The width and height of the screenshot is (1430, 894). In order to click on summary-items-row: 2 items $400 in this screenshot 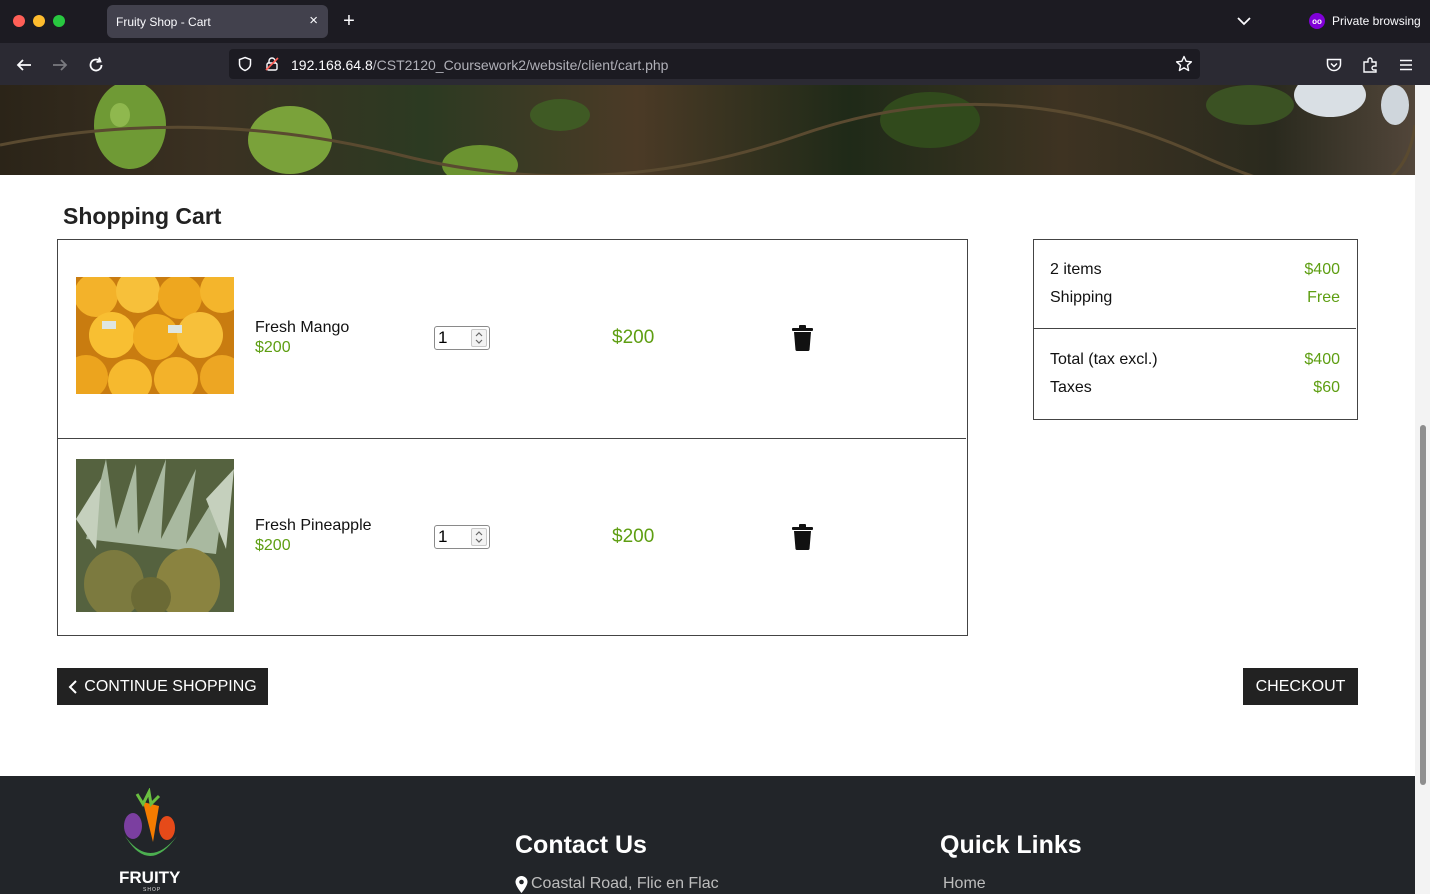, I will do `click(1195, 271)`.